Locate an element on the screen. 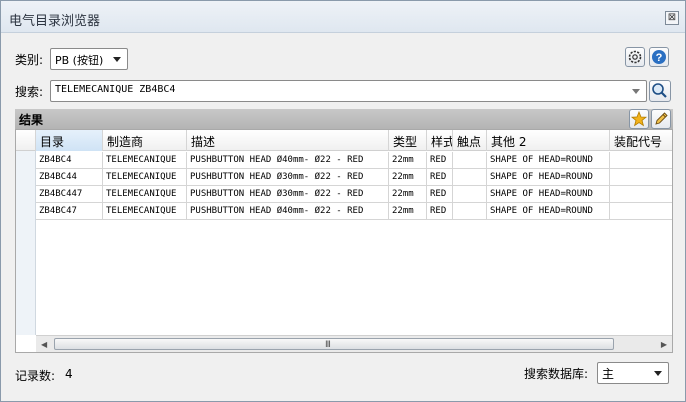  search-button is located at coordinates (660, 91).